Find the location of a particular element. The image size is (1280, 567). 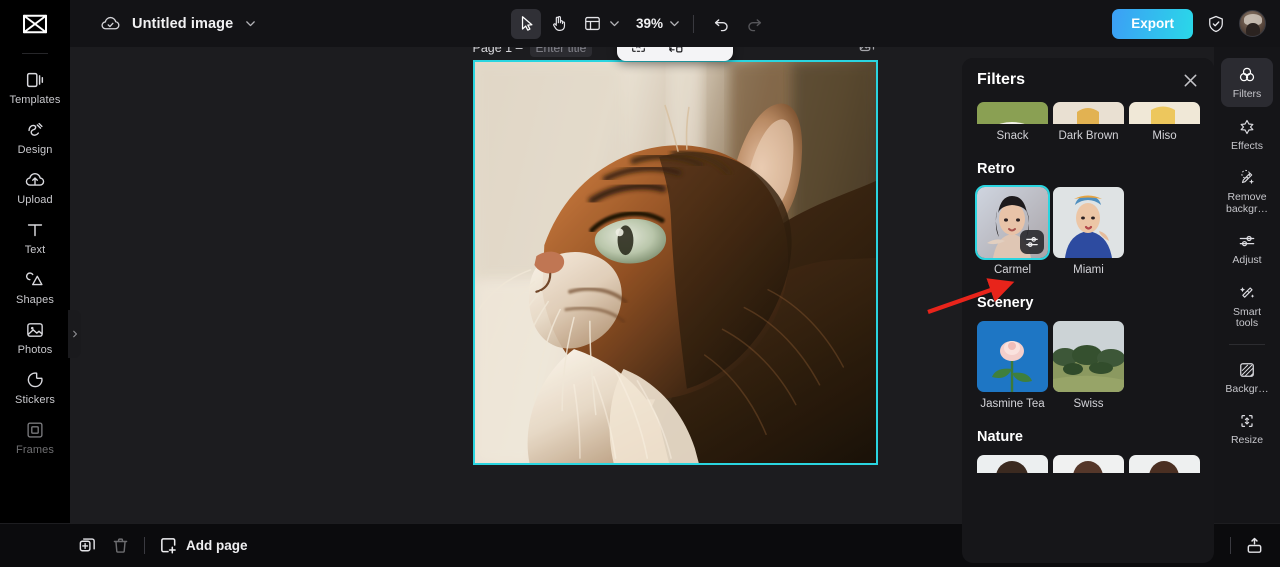

remove-background-icon is located at coordinates (1247, 176).